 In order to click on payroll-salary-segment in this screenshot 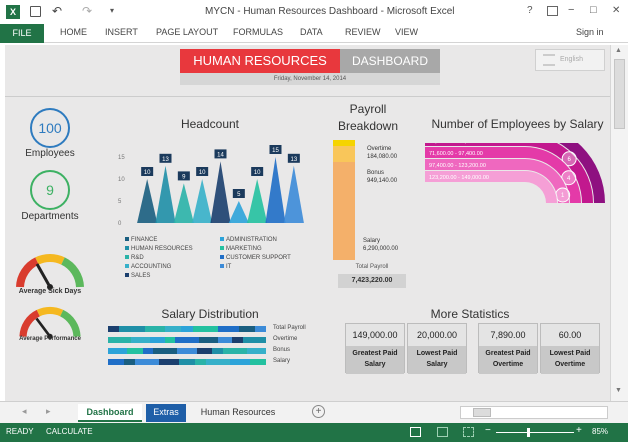, I will do `click(344, 211)`.